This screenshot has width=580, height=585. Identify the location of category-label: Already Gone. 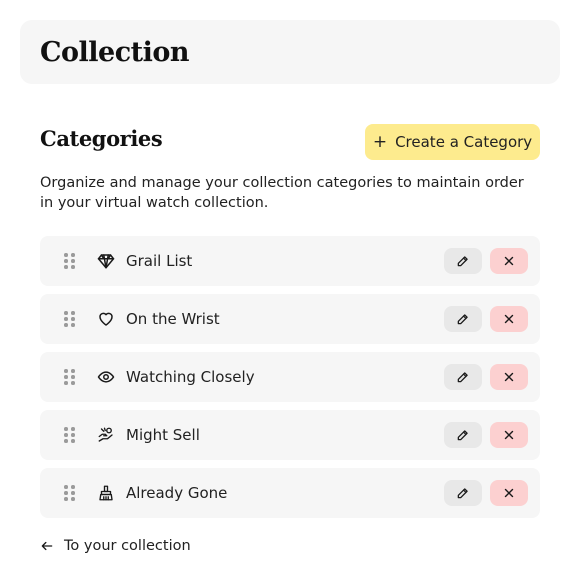
(177, 493).